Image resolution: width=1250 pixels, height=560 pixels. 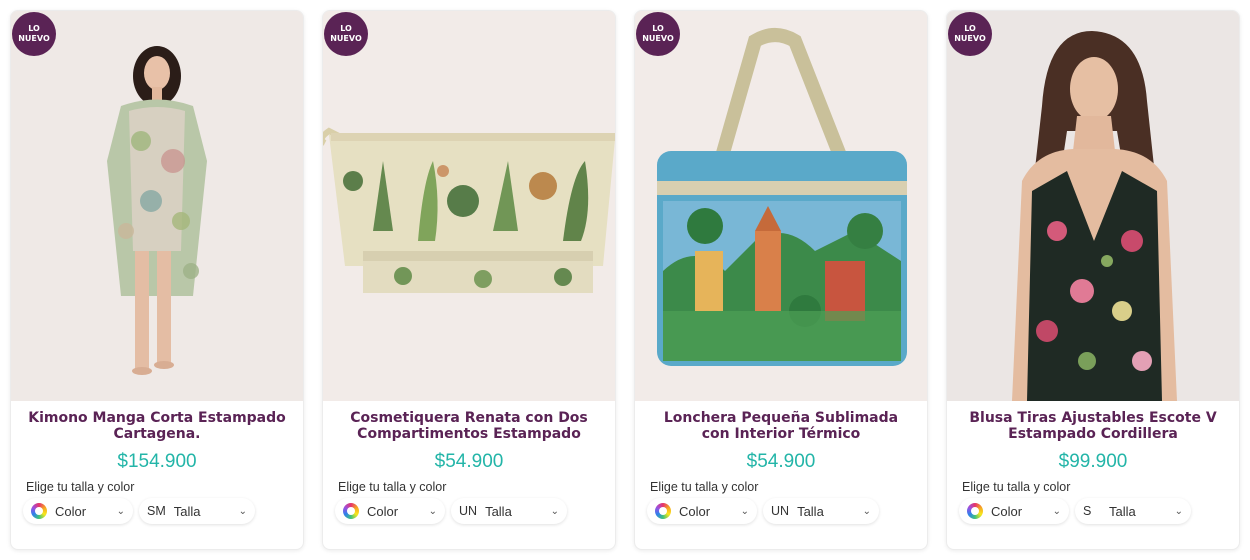 What do you see at coordinates (1087, 511) in the screenshot?
I see `size-code: S` at bounding box center [1087, 511].